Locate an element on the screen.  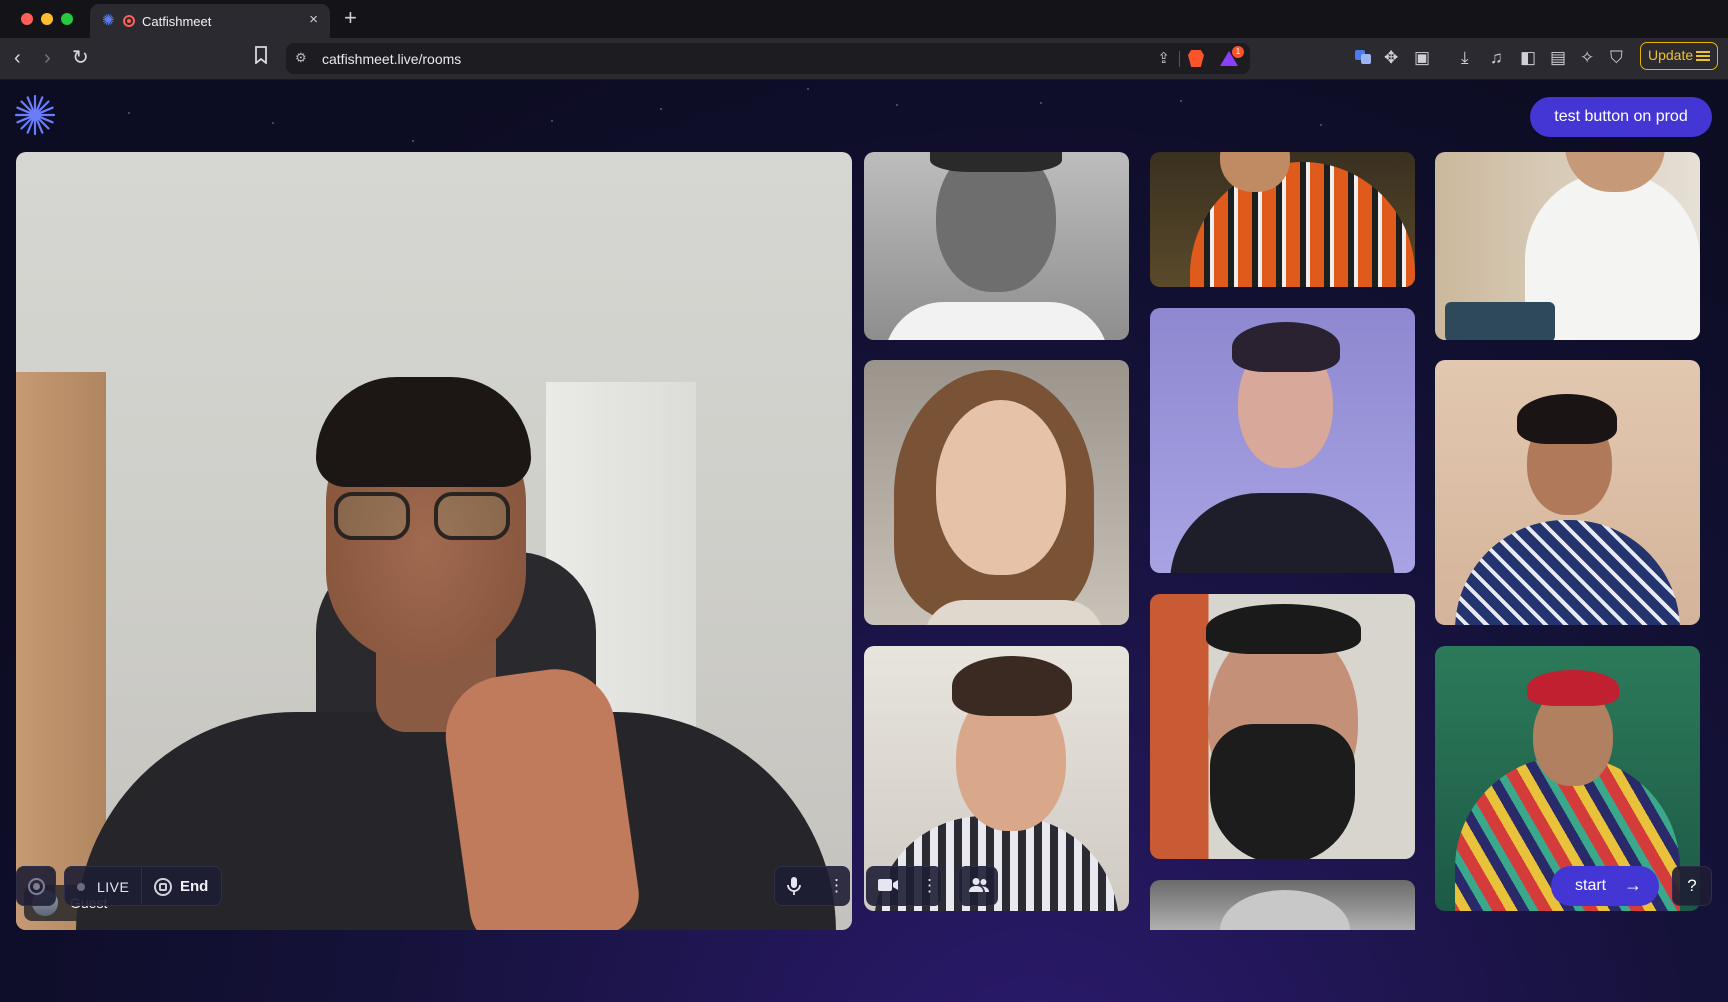
vpn-icon: ⛉ is located at coordinates (1616, 58).